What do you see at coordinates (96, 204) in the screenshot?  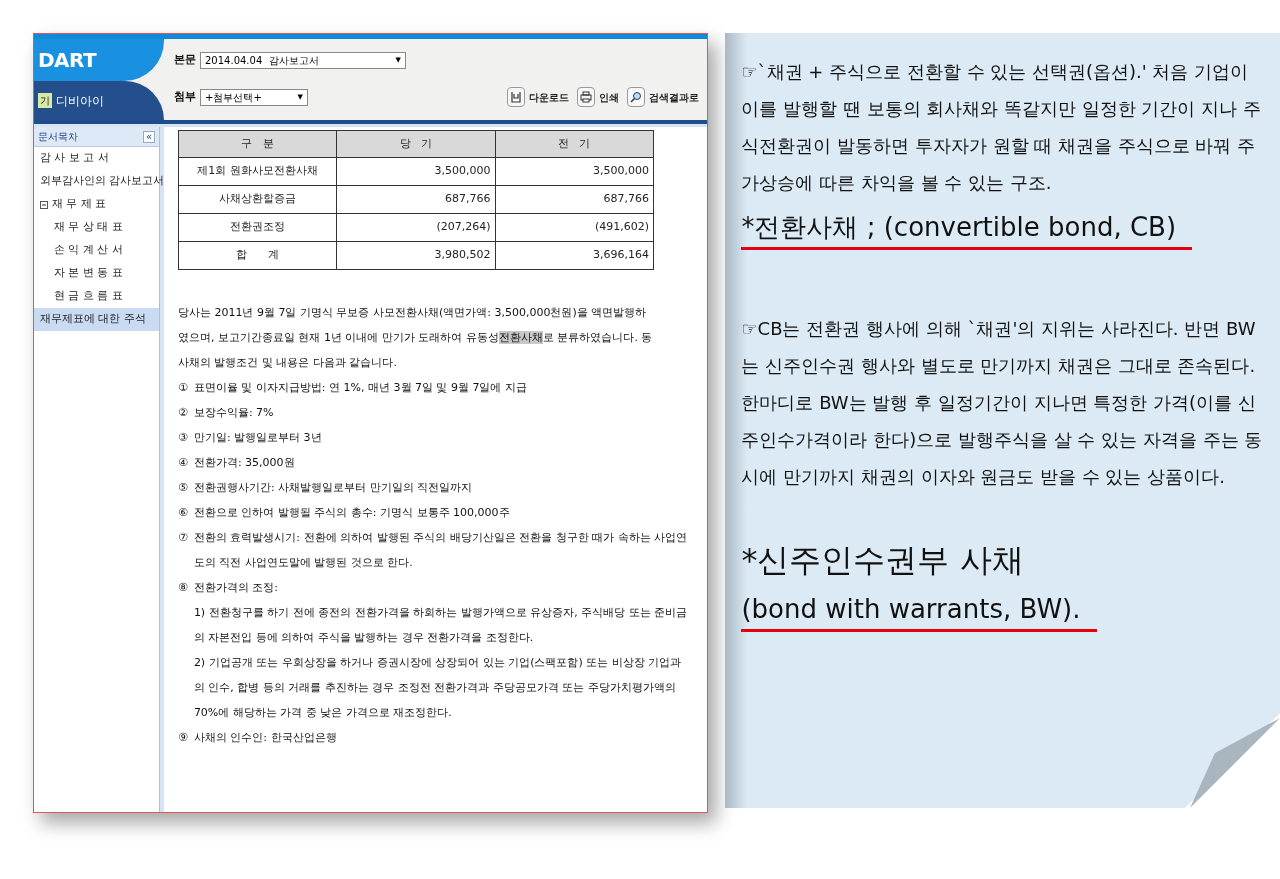 I see `tree-item: 재 무 제 표` at bounding box center [96, 204].